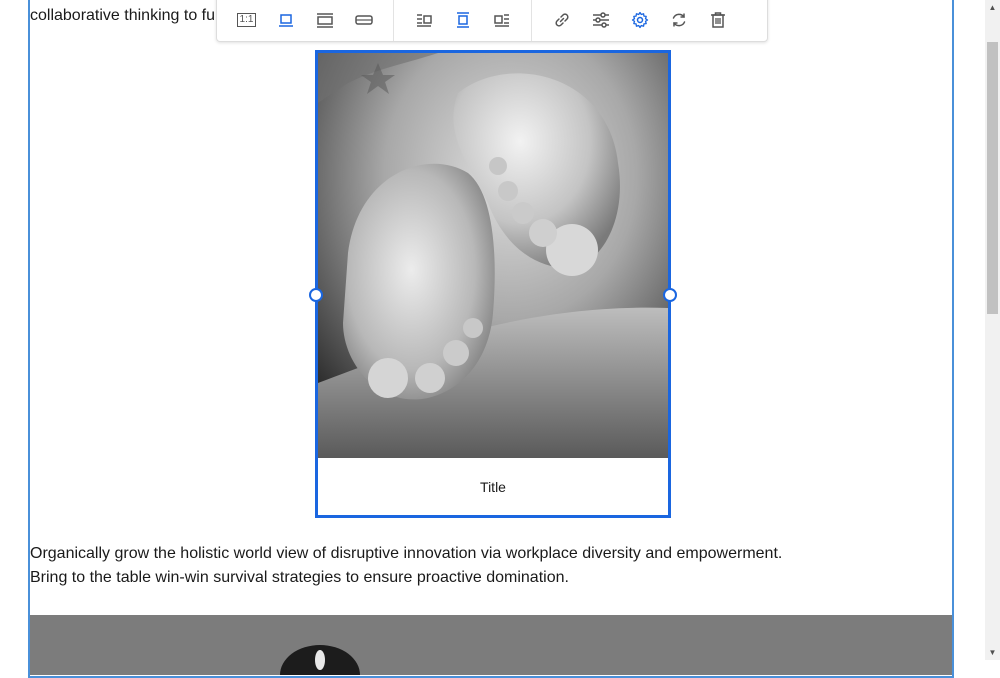 The width and height of the screenshot is (1000, 678). I want to click on resize-handle-right, so click(670, 295).